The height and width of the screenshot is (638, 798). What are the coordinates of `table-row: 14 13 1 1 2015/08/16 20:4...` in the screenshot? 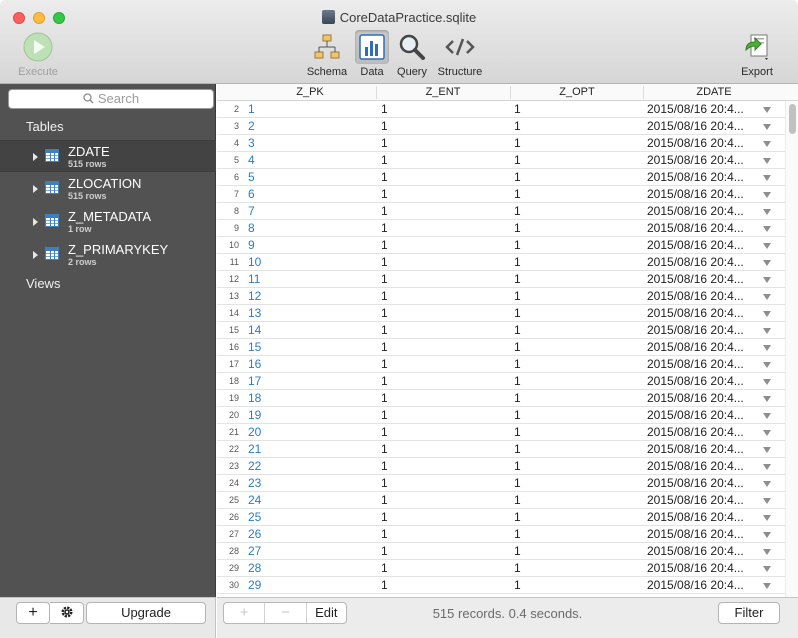 It's located at (501, 313).